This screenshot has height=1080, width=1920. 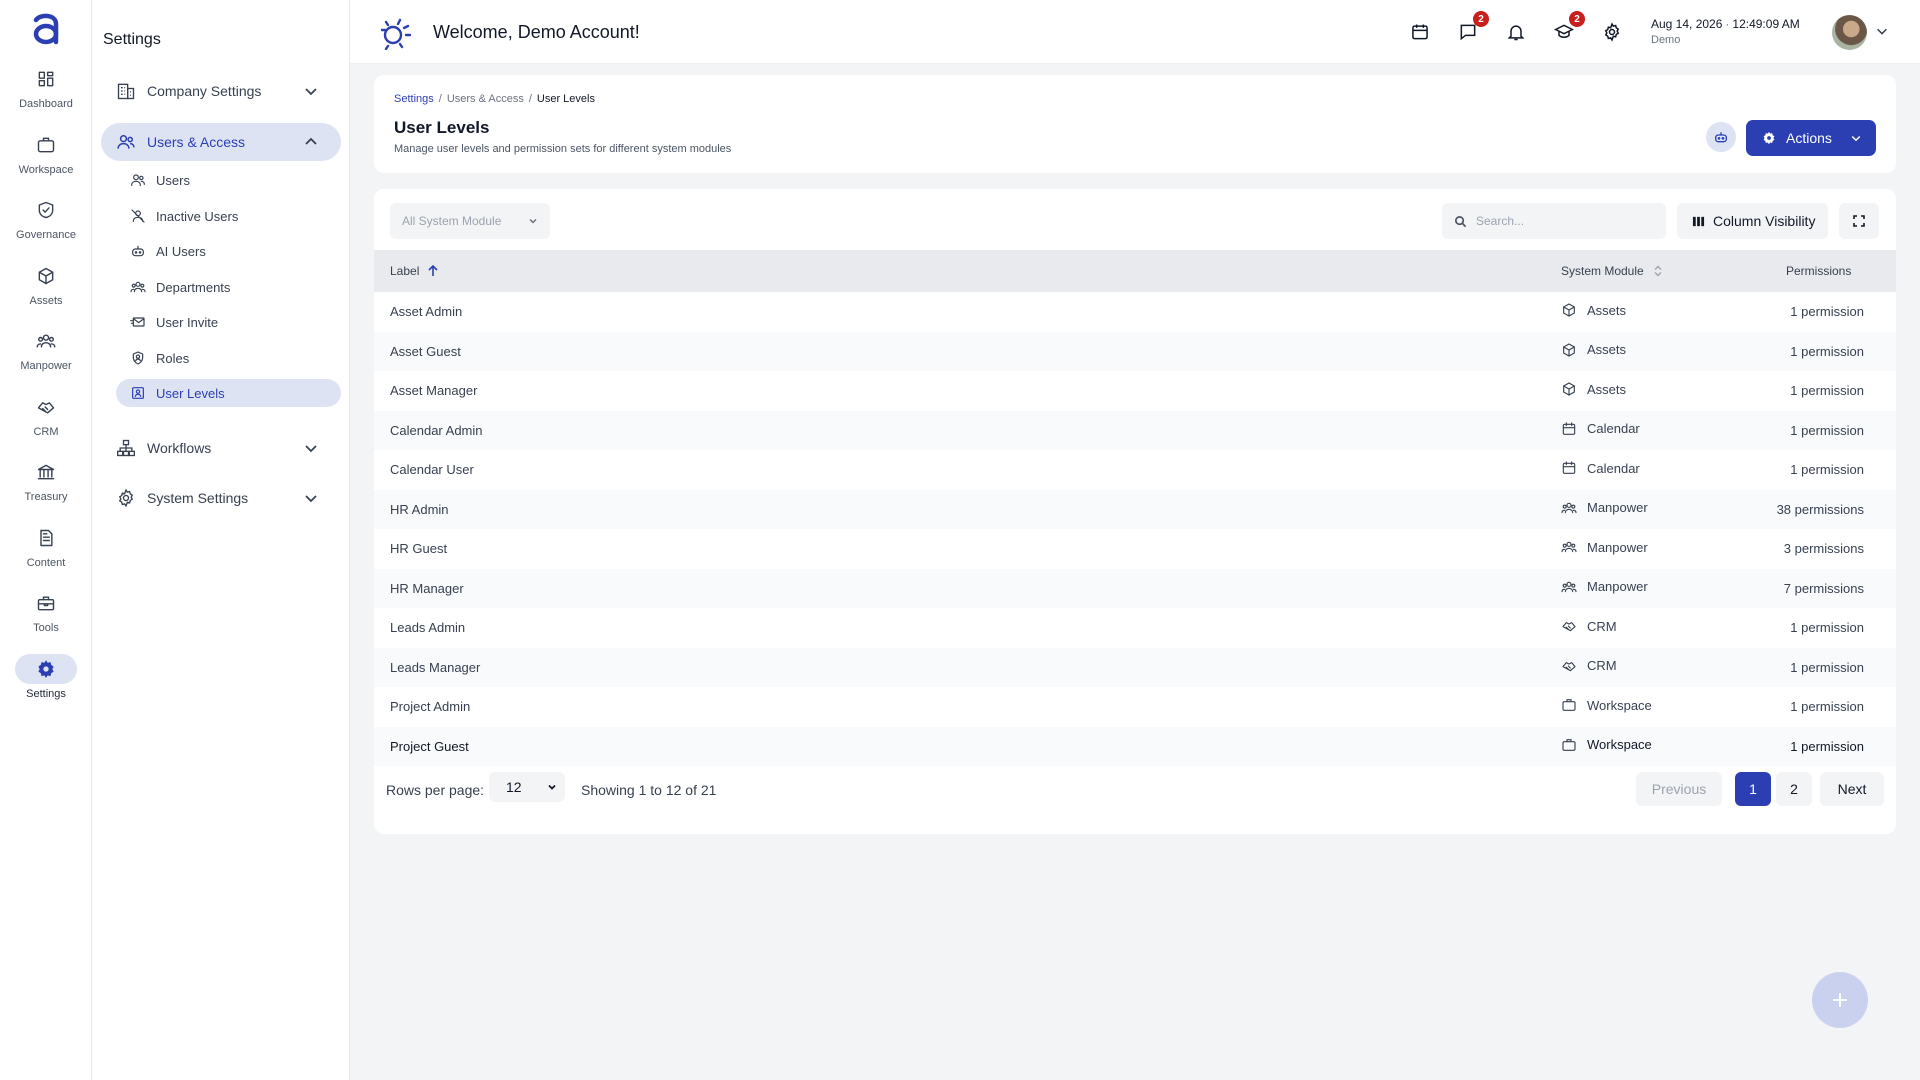 What do you see at coordinates (1569, 507) in the screenshot?
I see `people-icon` at bounding box center [1569, 507].